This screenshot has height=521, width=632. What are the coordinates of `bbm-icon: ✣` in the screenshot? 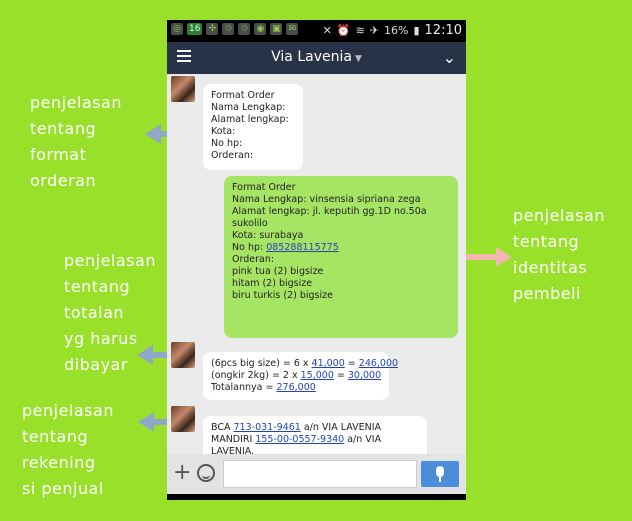 It's located at (212, 29).